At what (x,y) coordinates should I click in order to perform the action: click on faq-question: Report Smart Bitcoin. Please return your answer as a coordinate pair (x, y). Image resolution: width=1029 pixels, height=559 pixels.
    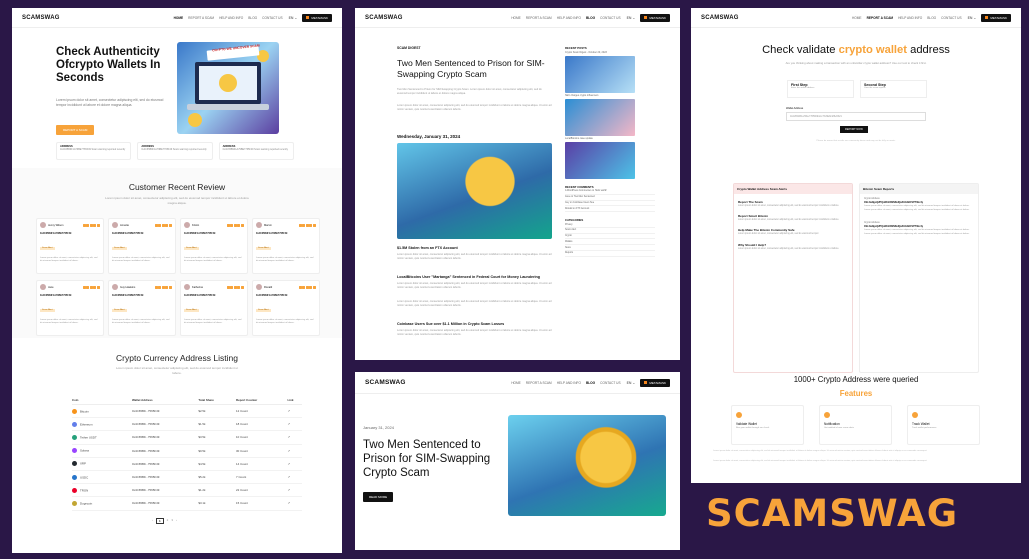
    Looking at the image, I should click on (793, 216).